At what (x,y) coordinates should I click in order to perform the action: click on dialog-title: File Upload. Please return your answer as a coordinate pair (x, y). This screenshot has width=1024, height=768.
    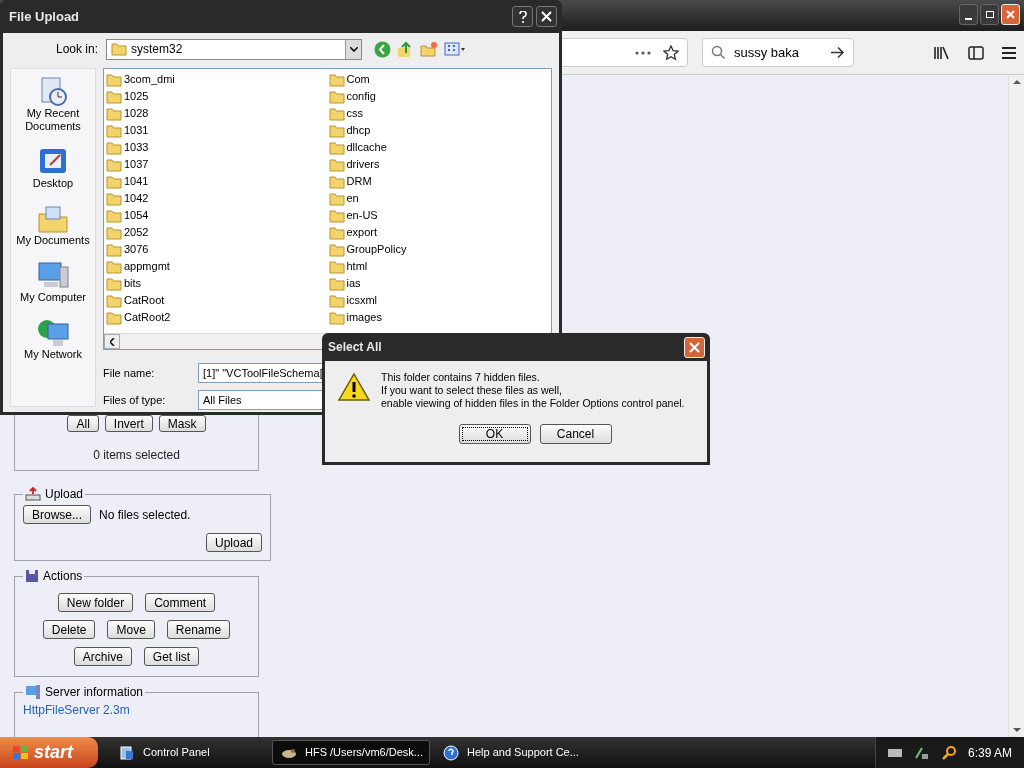
    Looking at the image, I should click on (45, 16).